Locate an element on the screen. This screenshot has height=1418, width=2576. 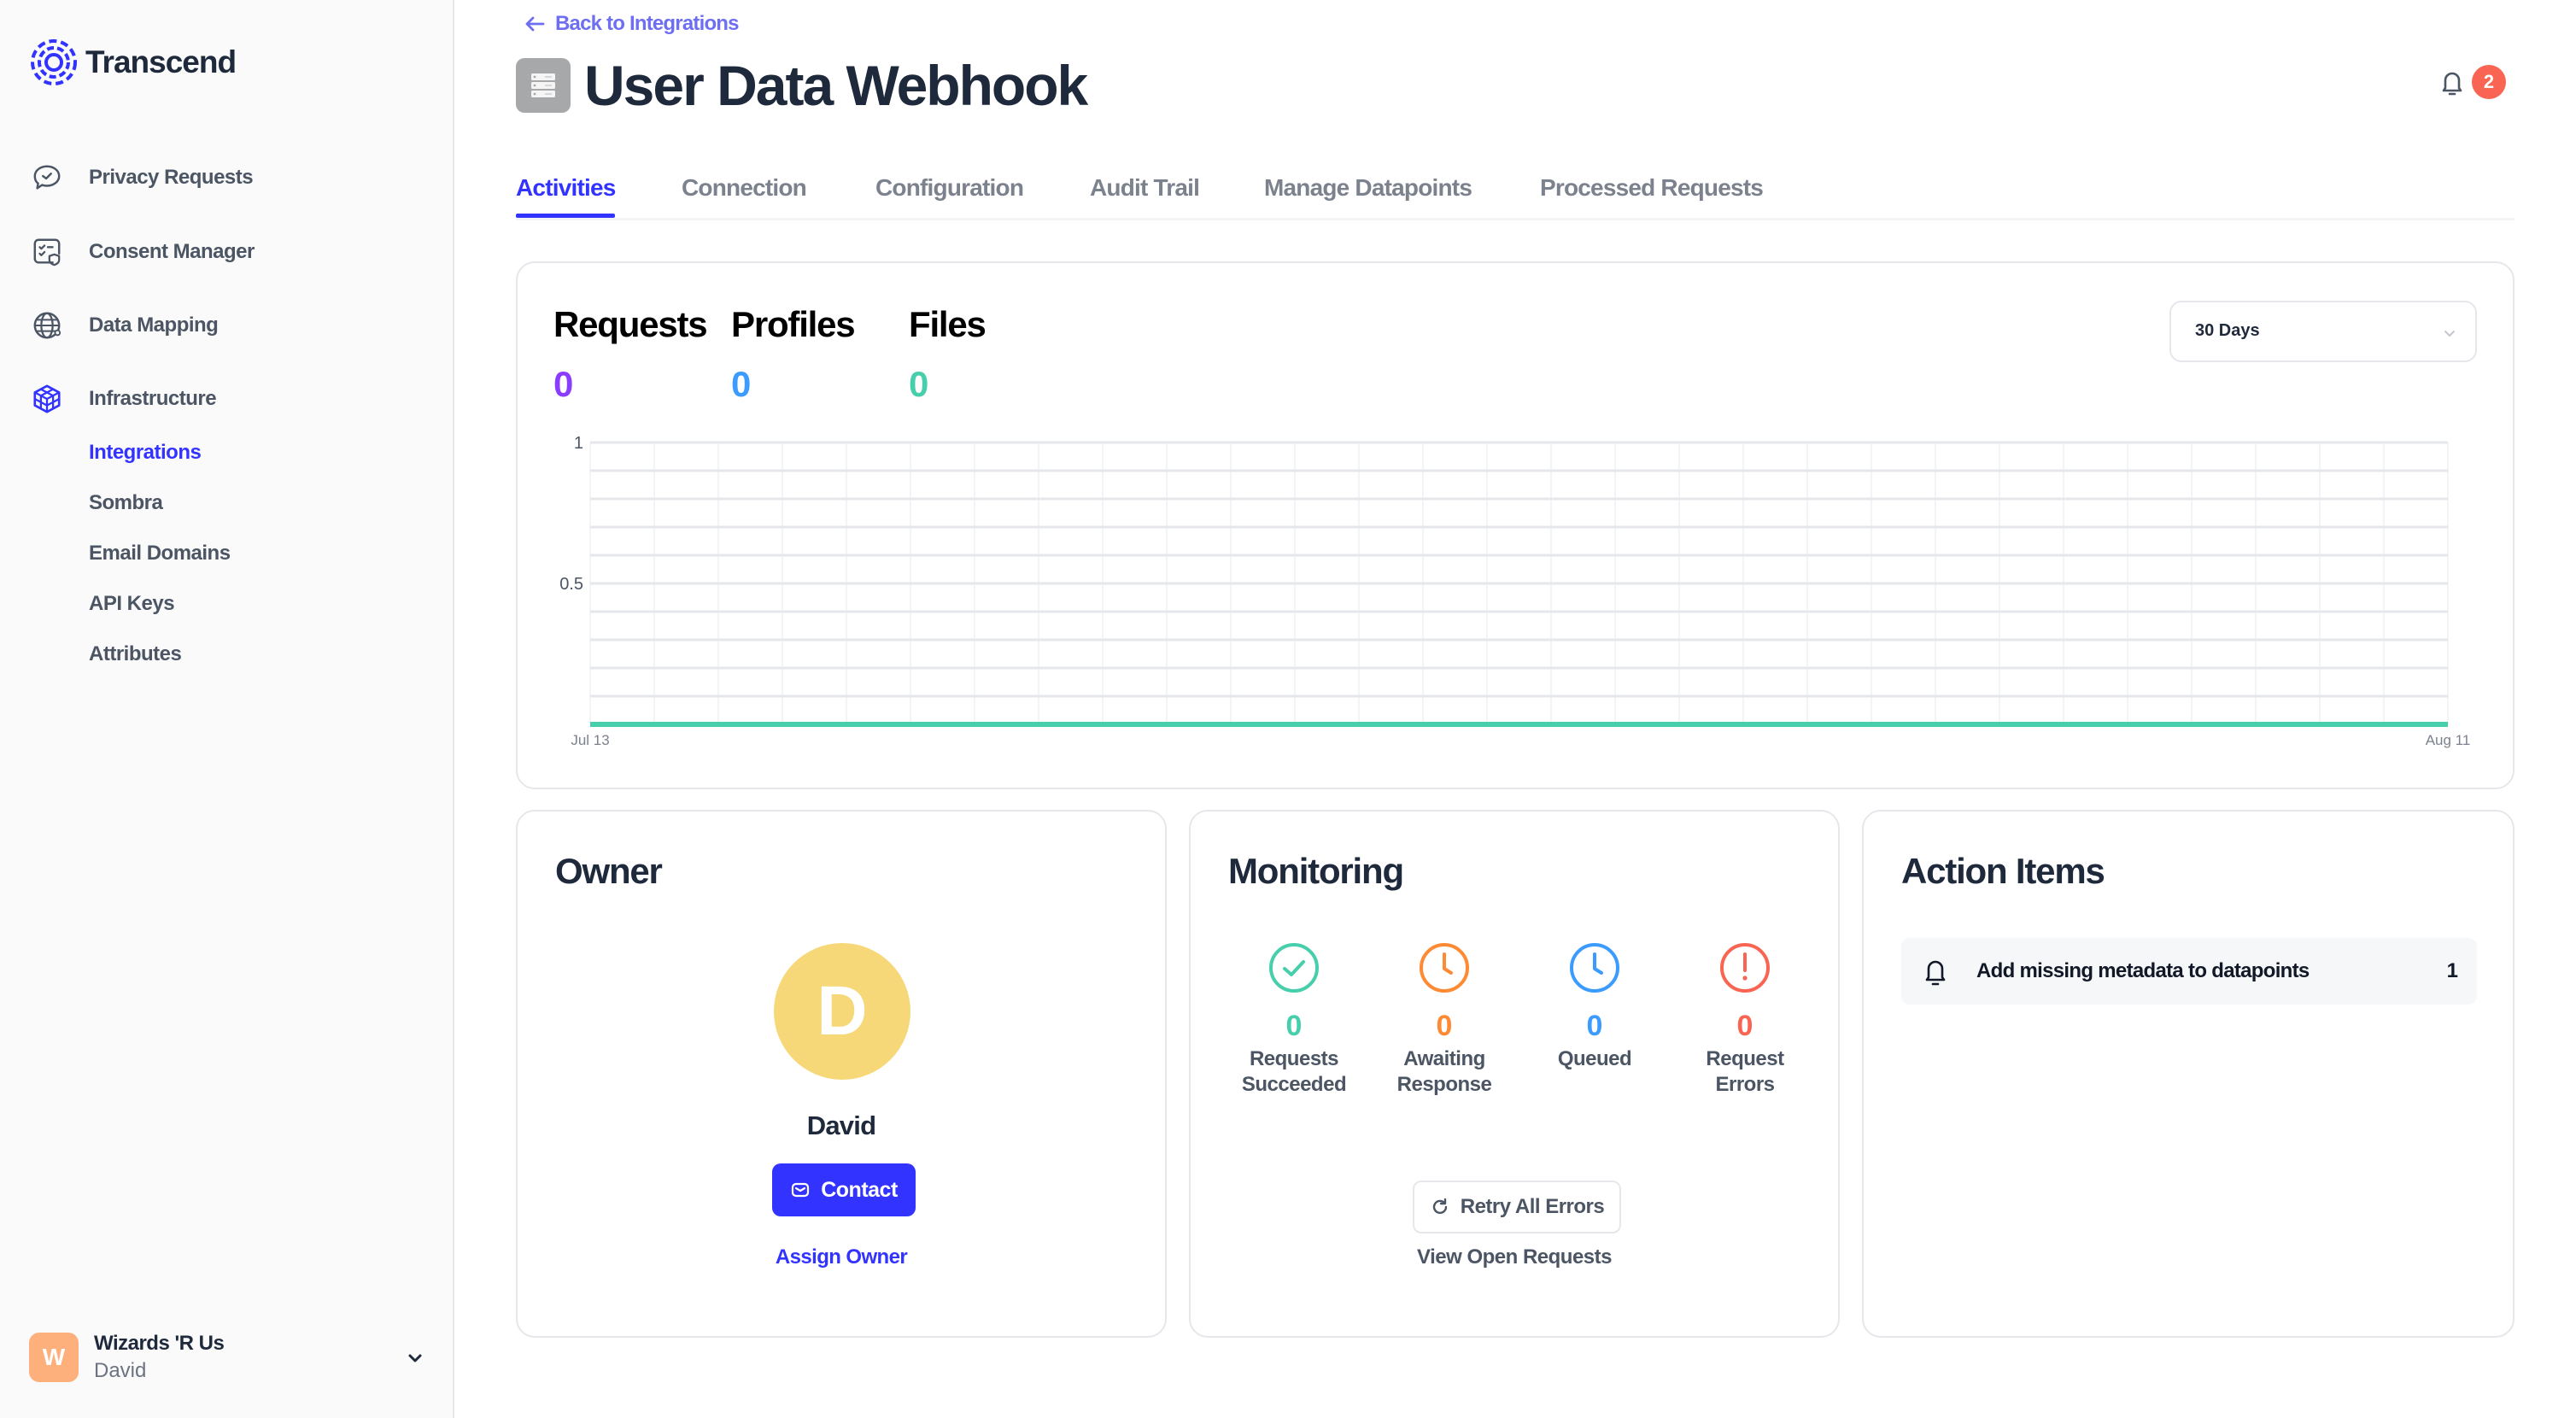
organization-switcher: W Wizards 'R Us David is located at coordinates (228, 1357).